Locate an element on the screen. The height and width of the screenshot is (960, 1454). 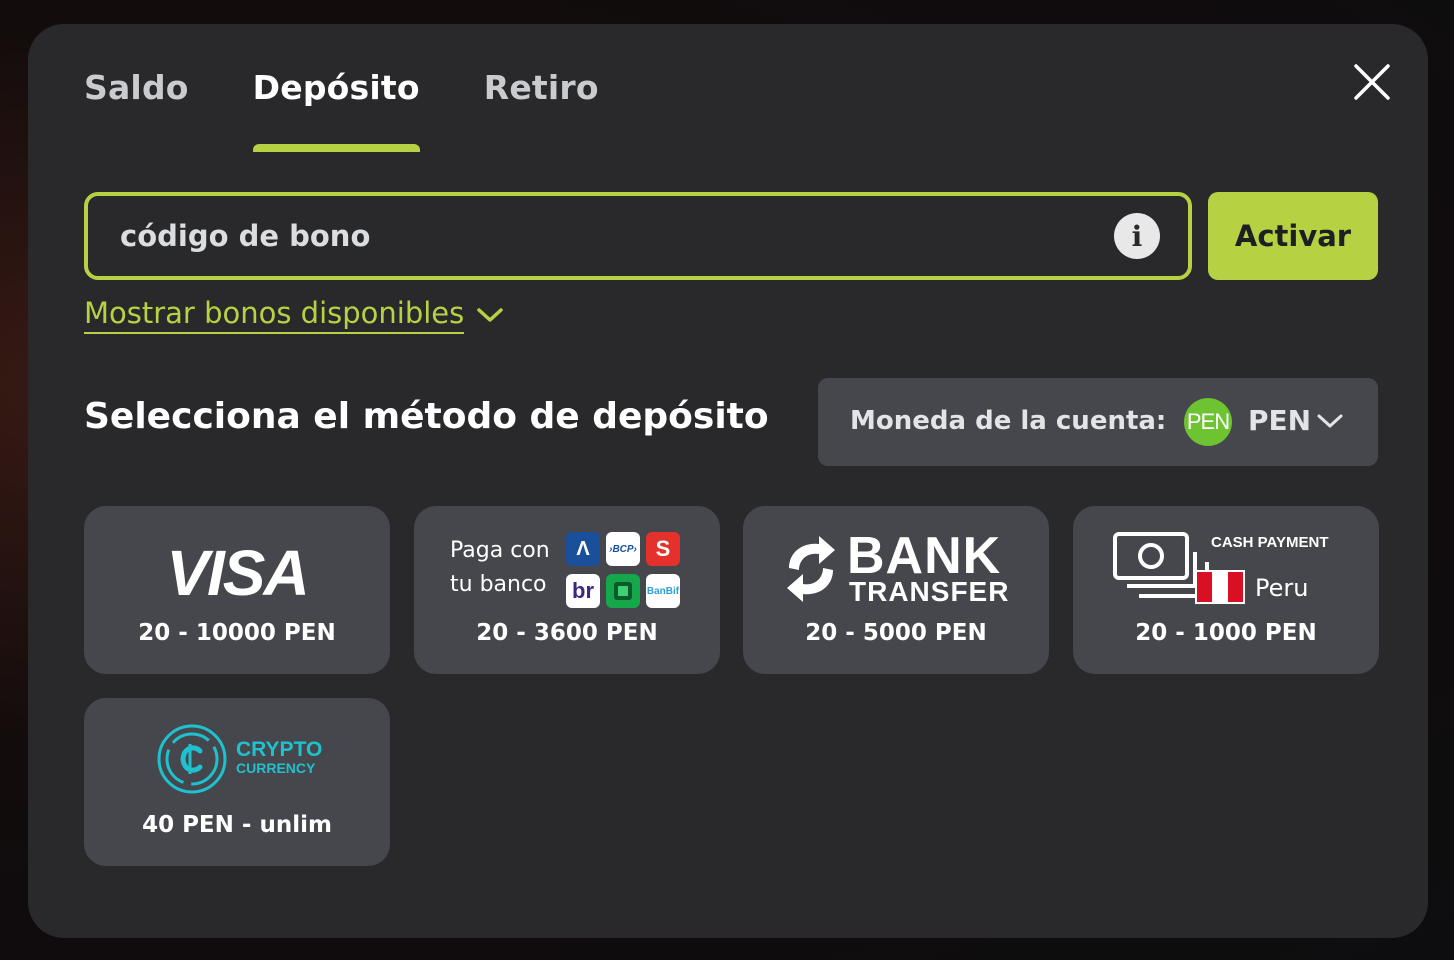
section-title: Selecciona el método de depósito is located at coordinates (426, 416).